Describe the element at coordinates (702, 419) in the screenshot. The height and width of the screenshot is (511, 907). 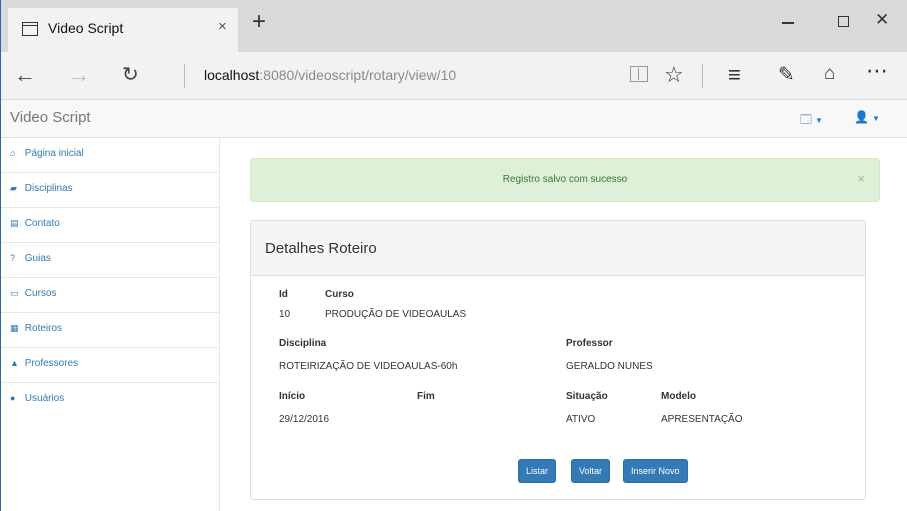
I see `modelo-value: APRESENTAÇÃO` at that location.